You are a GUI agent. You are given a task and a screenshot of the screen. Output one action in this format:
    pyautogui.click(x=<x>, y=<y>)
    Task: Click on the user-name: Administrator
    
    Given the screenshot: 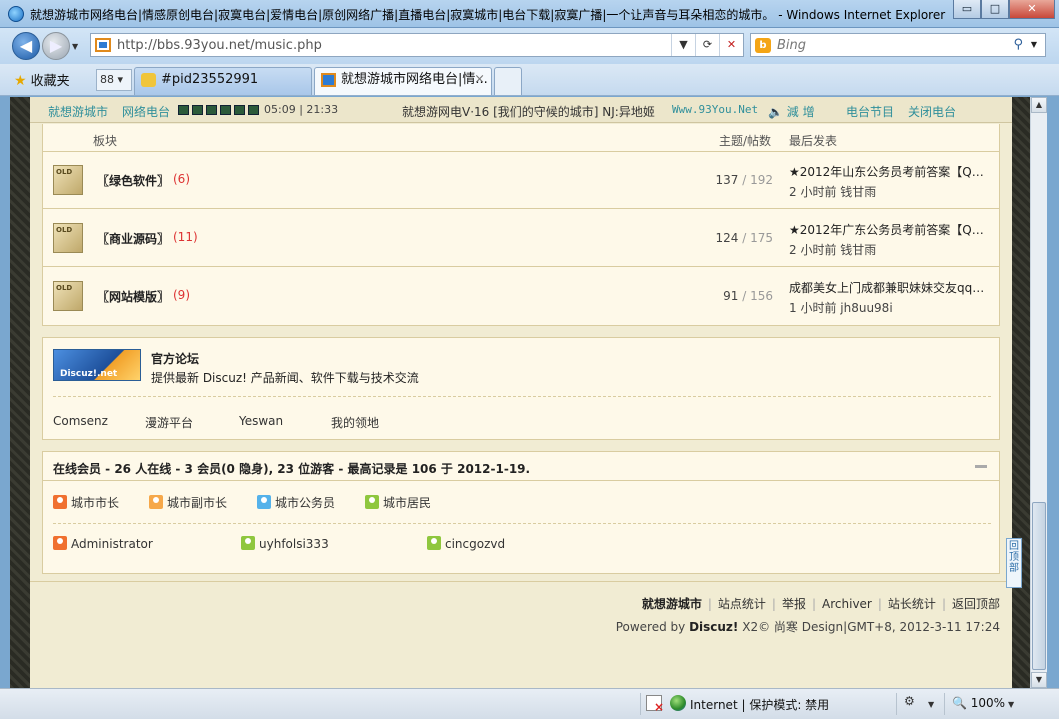 What is the action you would take?
    pyautogui.click(x=112, y=544)
    